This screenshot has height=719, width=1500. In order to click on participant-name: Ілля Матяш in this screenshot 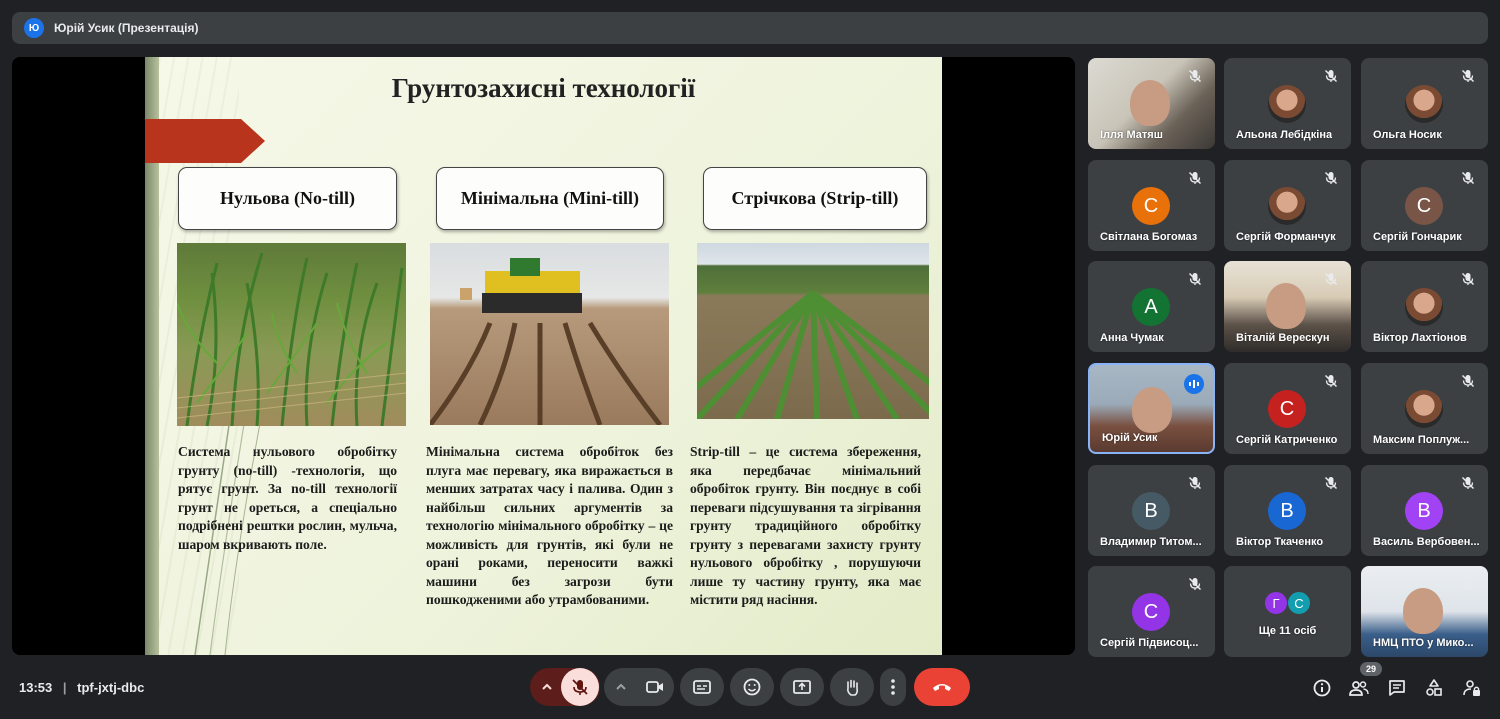, I will do `click(1131, 135)`.